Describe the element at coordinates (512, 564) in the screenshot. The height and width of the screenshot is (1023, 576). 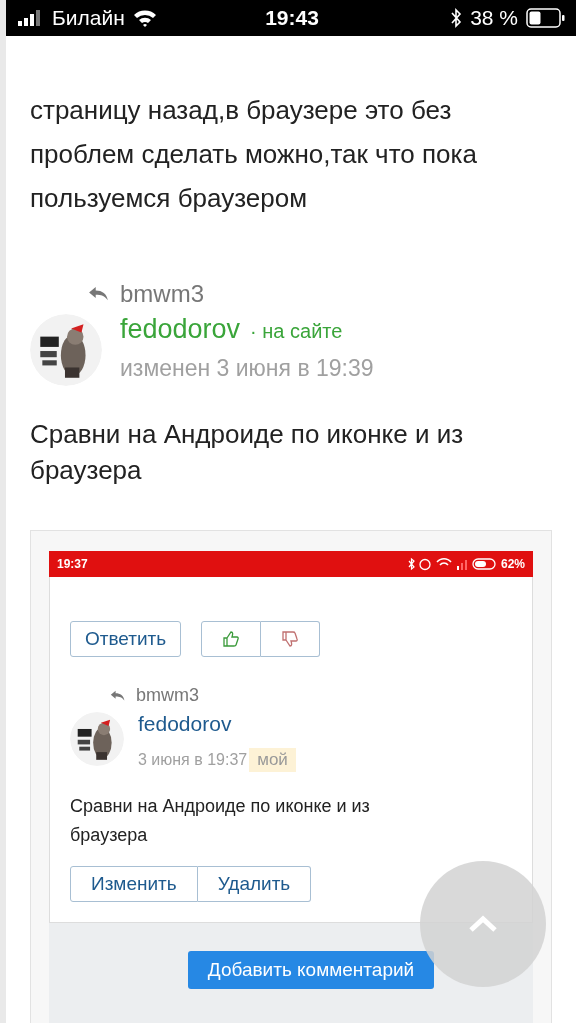
I see `battery-percent: 62%` at that location.